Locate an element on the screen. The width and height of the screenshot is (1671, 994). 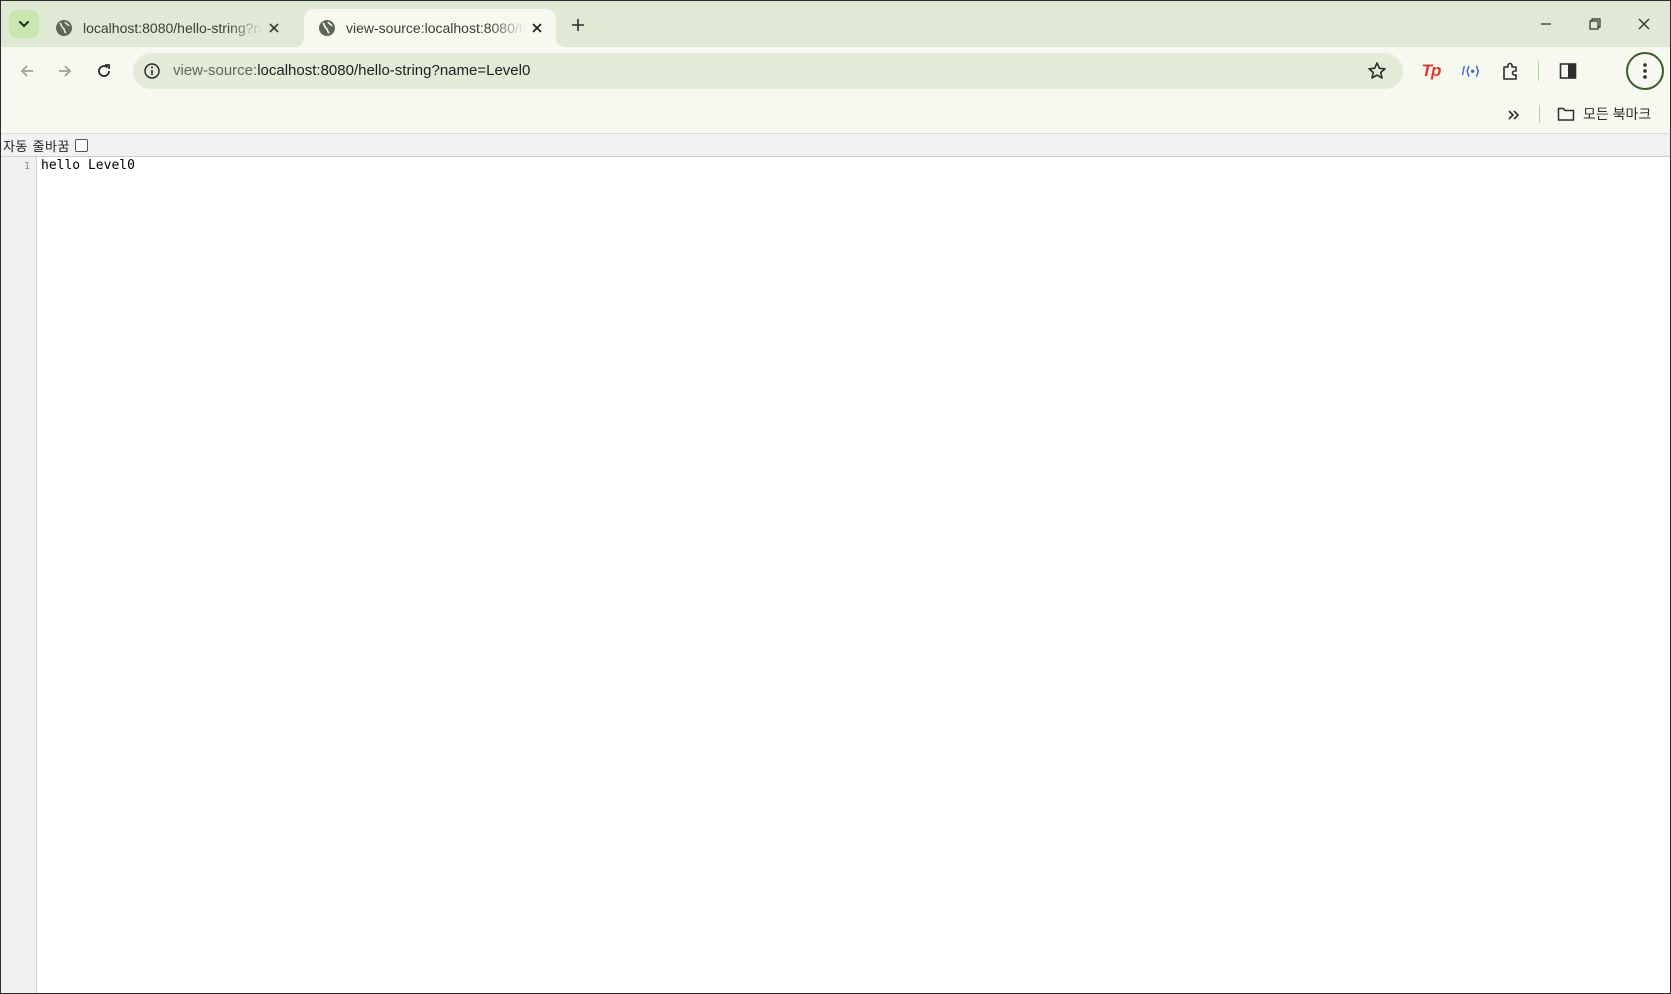
more-vertical-icon is located at coordinates (1645, 71).